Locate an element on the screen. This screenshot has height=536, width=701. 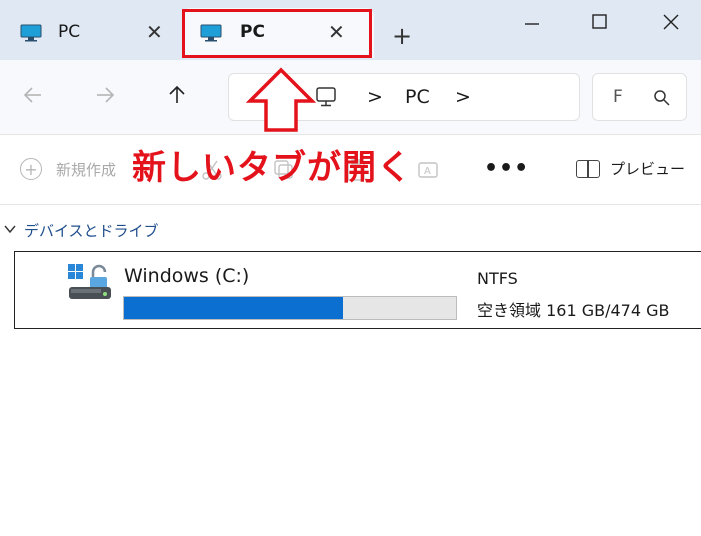
drive-icon is located at coordinates (89, 281).